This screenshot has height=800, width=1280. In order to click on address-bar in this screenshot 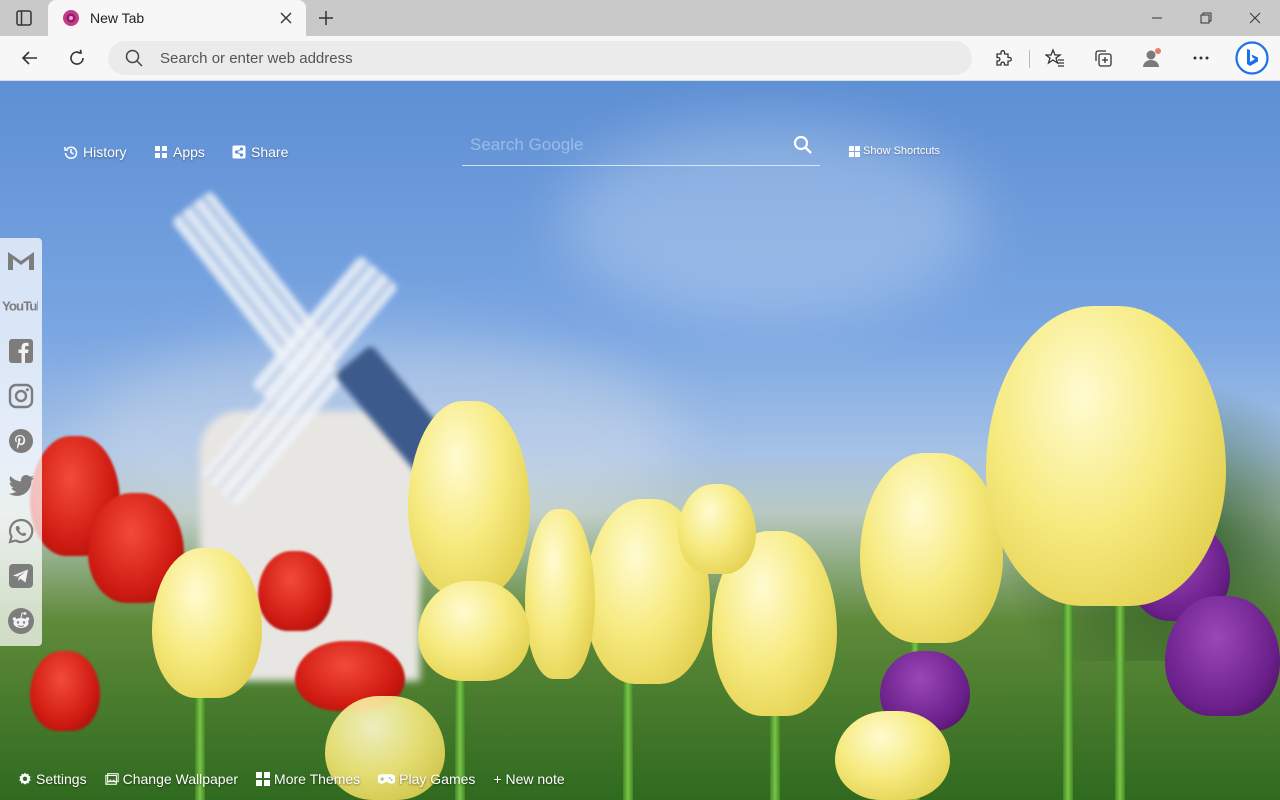, I will do `click(540, 58)`.